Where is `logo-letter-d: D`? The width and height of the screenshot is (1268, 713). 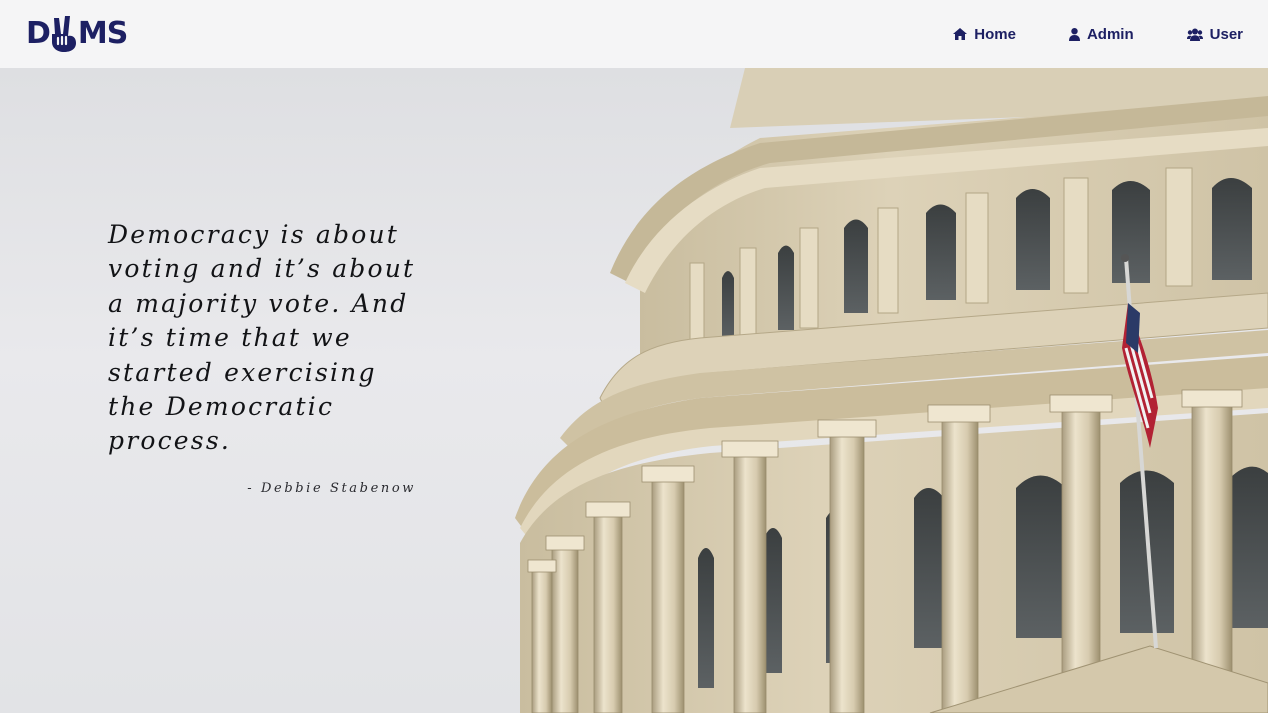 logo-letter-d: D is located at coordinates (38, 33).